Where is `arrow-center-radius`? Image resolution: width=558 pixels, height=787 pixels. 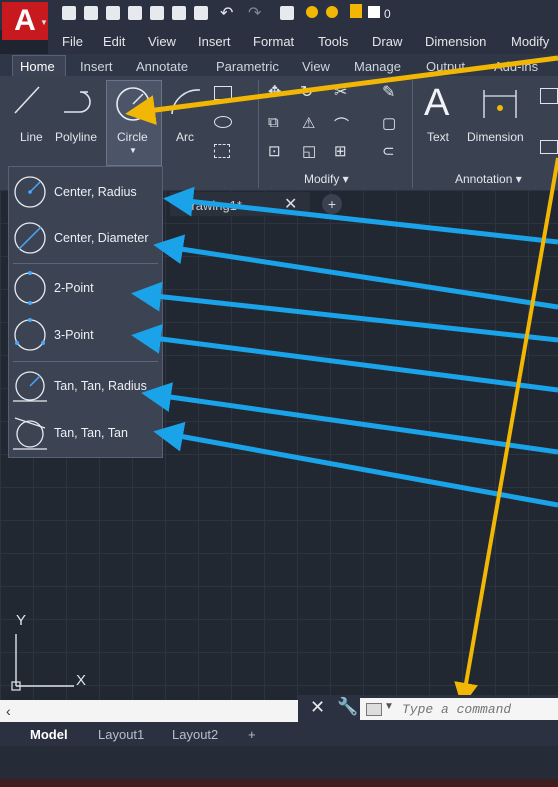
arrow-center-radius is located at coordinates (360, 215).